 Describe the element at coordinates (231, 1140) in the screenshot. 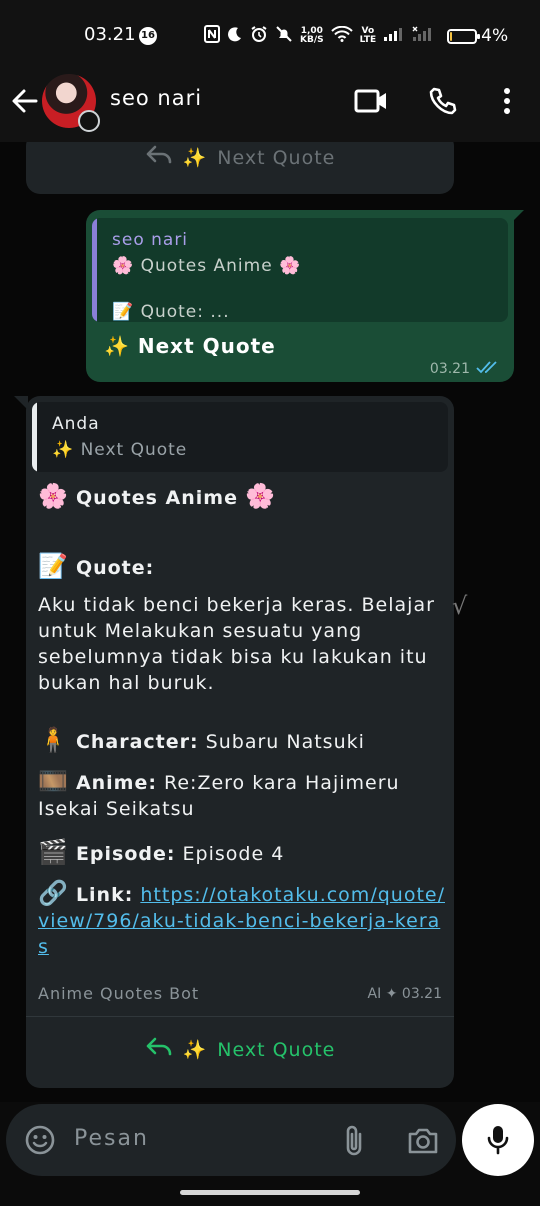

I see `message-input-bar: Pesan` at that location.